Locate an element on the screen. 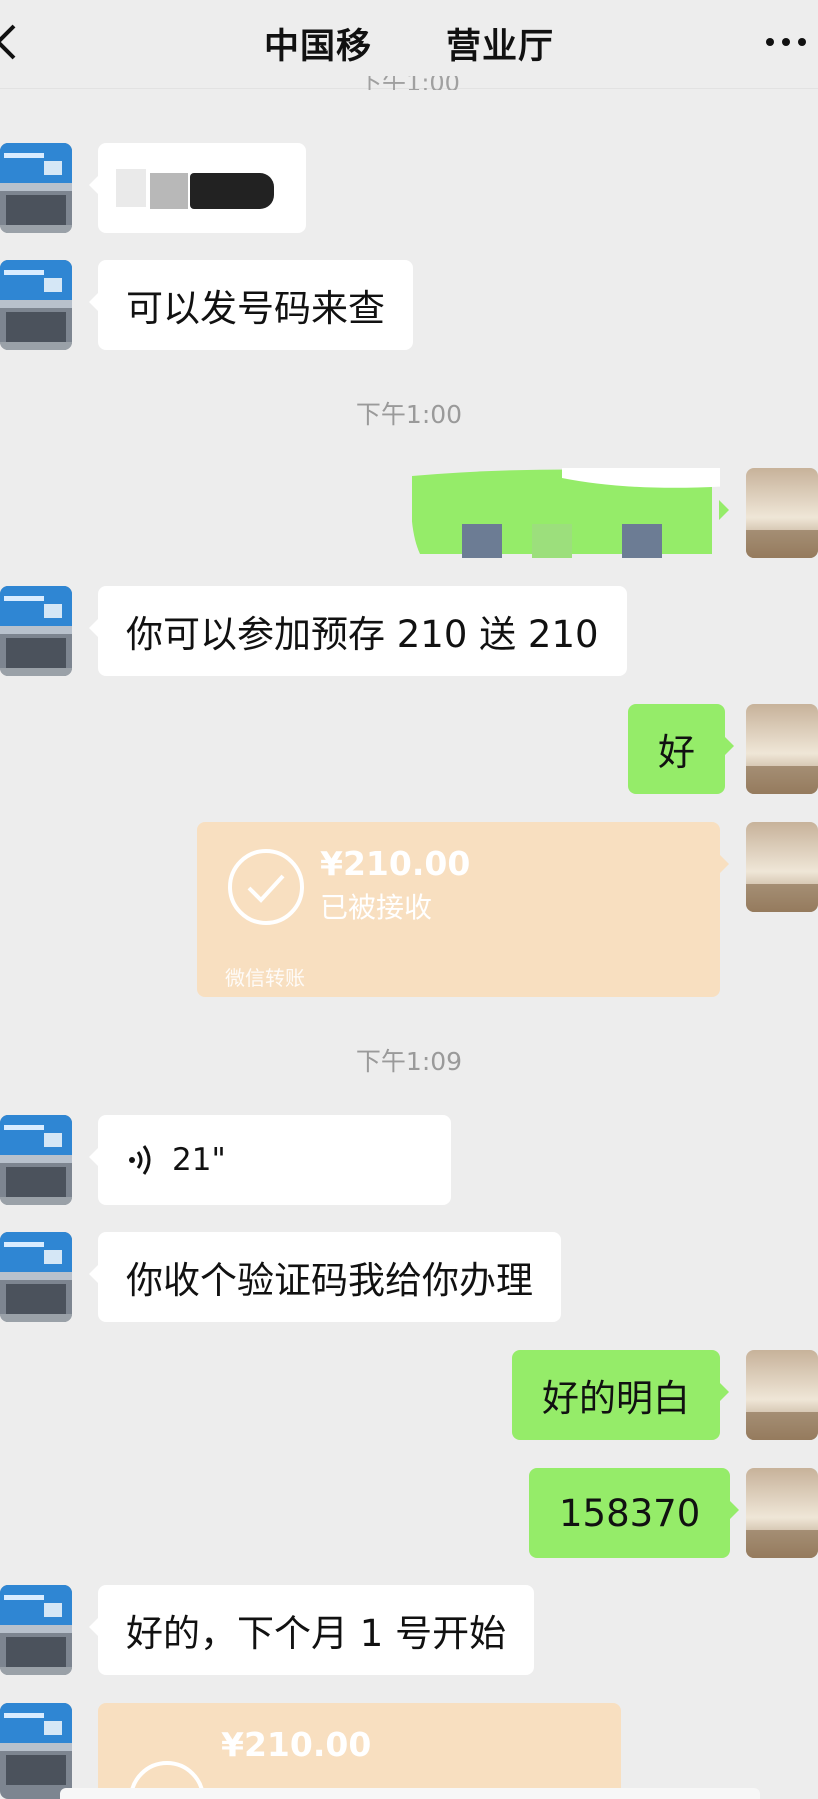 This screenshot has width=818, height=1799. voice-wave-icon is located at coordinates (140, 1160).